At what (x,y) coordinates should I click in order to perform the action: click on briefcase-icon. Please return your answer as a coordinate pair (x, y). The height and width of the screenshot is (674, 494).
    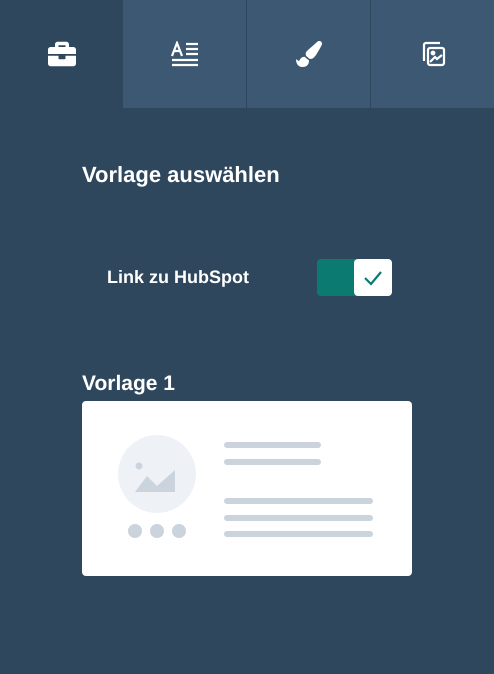
    Looking at the image, I should click on (62, 54).